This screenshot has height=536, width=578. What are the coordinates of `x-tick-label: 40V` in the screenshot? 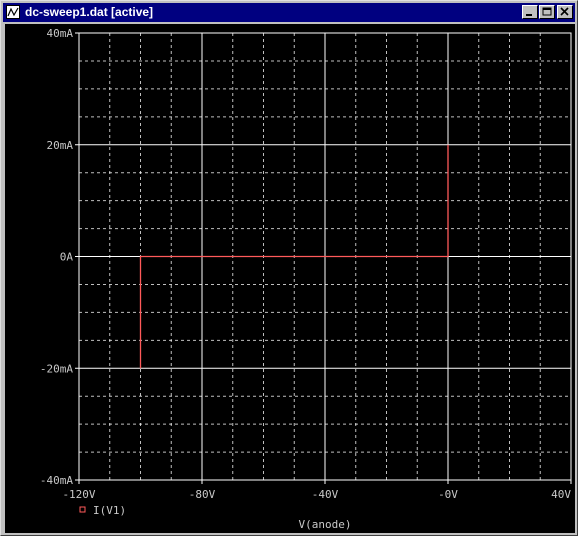 It's located at (561, 494).